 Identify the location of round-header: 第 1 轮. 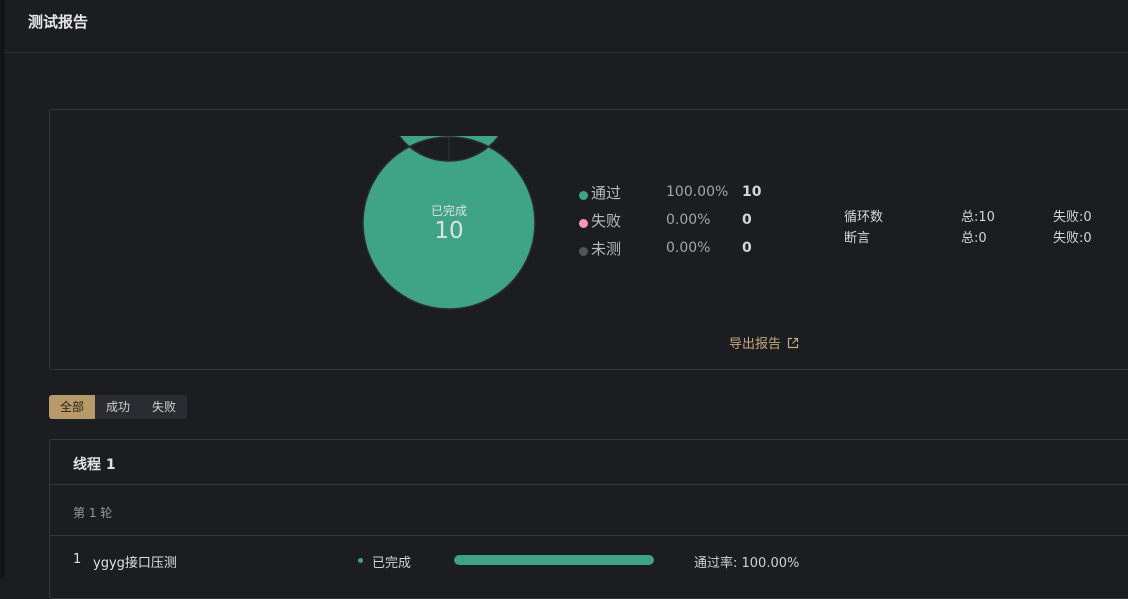
(589, 510).